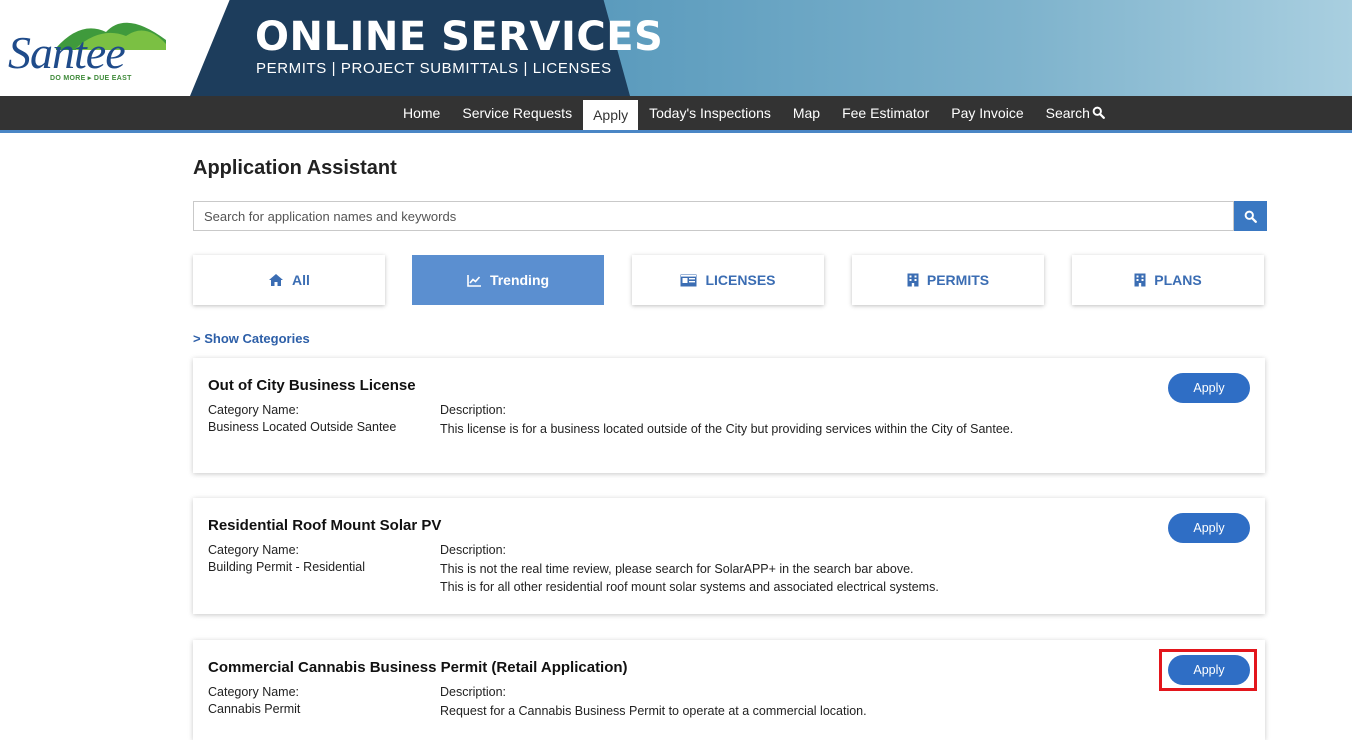 The image size is (1352, 740). I want to click on search-button, so click(1250, 216).